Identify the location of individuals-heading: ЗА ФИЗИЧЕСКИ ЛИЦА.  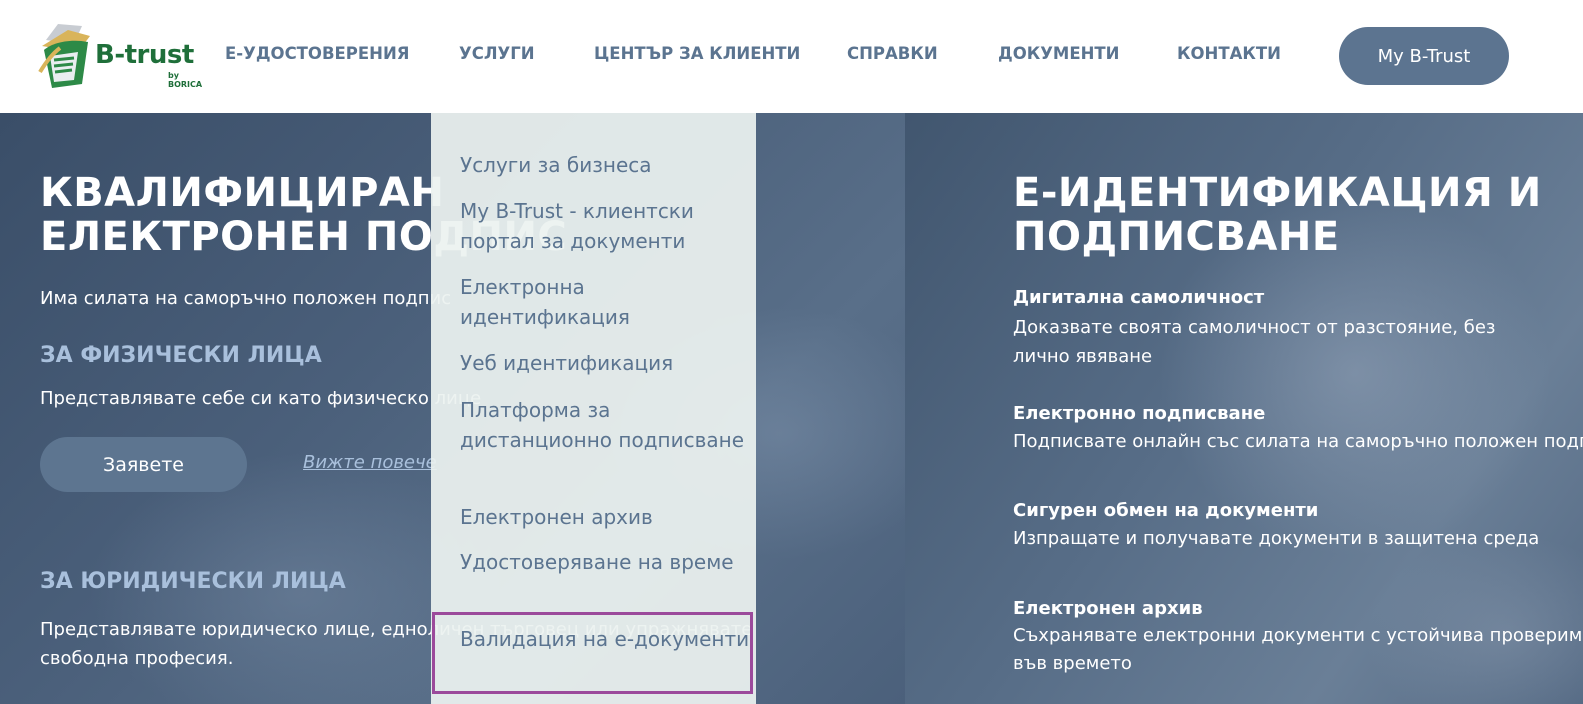
(181, 355).